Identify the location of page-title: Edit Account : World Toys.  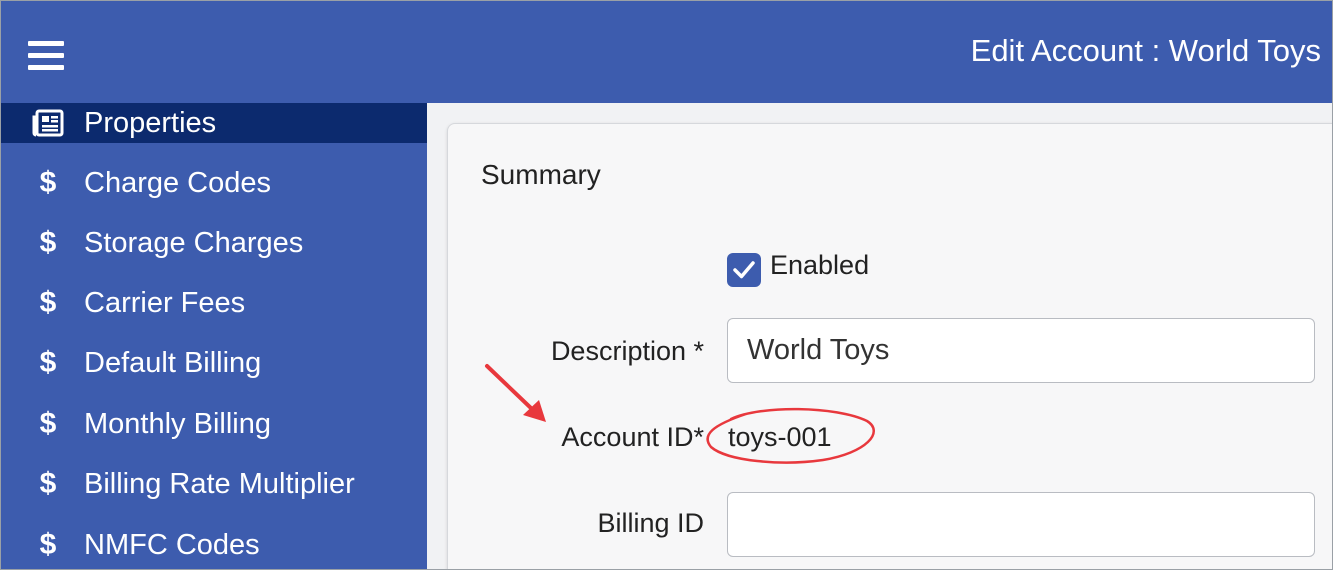
(1145, 50).